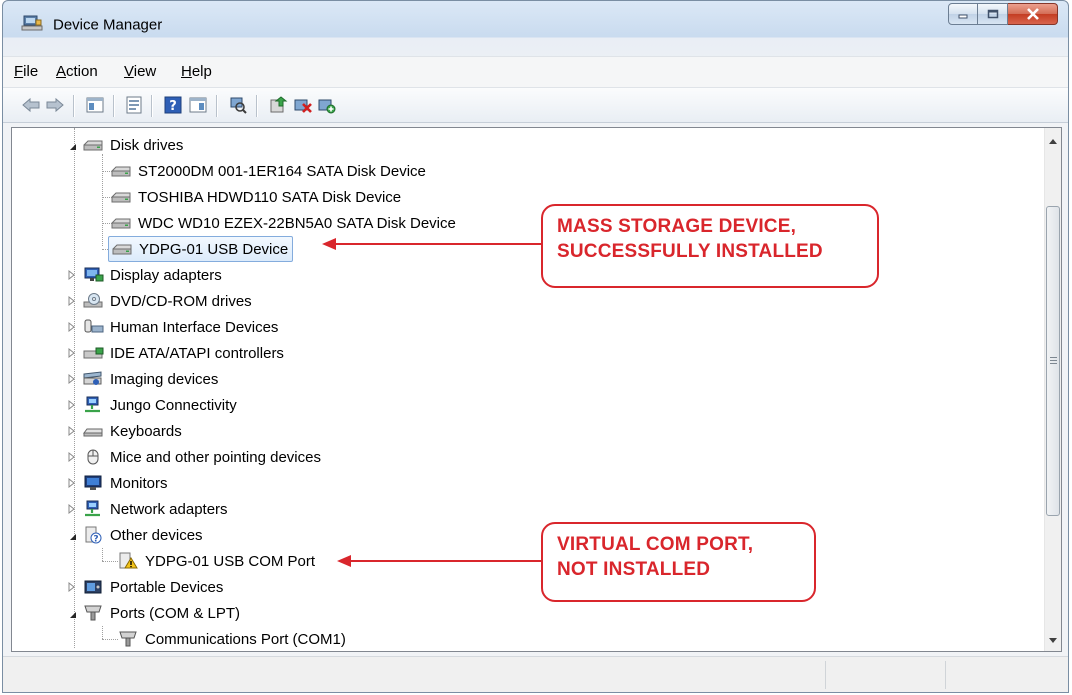  What do you see at coordinates (183, 353) in the screenshot?
I see `tree-item-ide-controllers: IDE ATA/ATAPI controllers` at bounding box center [183, 353].